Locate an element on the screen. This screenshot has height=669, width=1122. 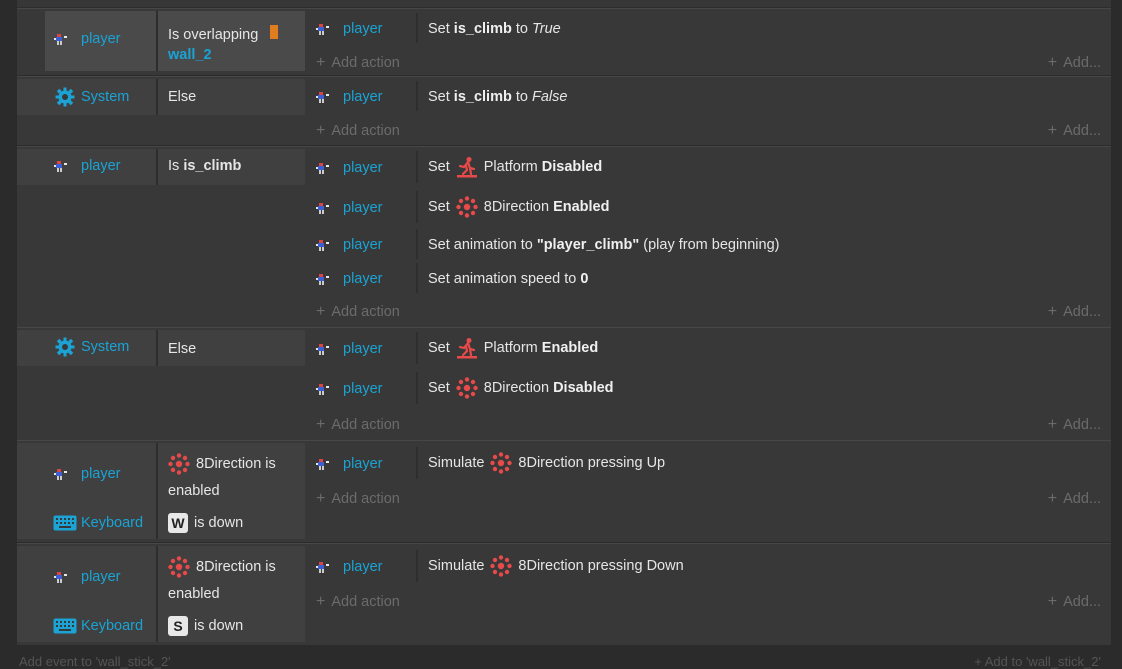
action-text: Set 8Direction Disabled is located at coordinates (521, 388).